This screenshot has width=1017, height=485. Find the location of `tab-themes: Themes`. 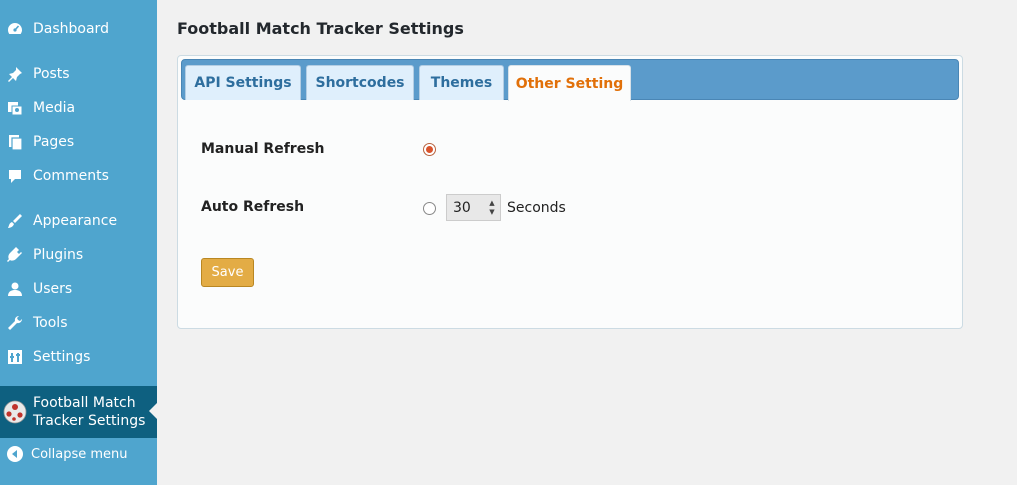

tab-themes: Themes is located at coordinates (461, 82).